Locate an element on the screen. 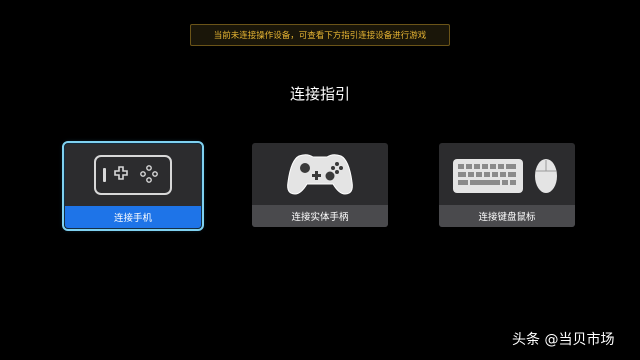 The height and width of the screenshot is (360, 640). connect-keyboard-mouse-label: 连接键盘鼠标 is located at coordinates (507, 216).